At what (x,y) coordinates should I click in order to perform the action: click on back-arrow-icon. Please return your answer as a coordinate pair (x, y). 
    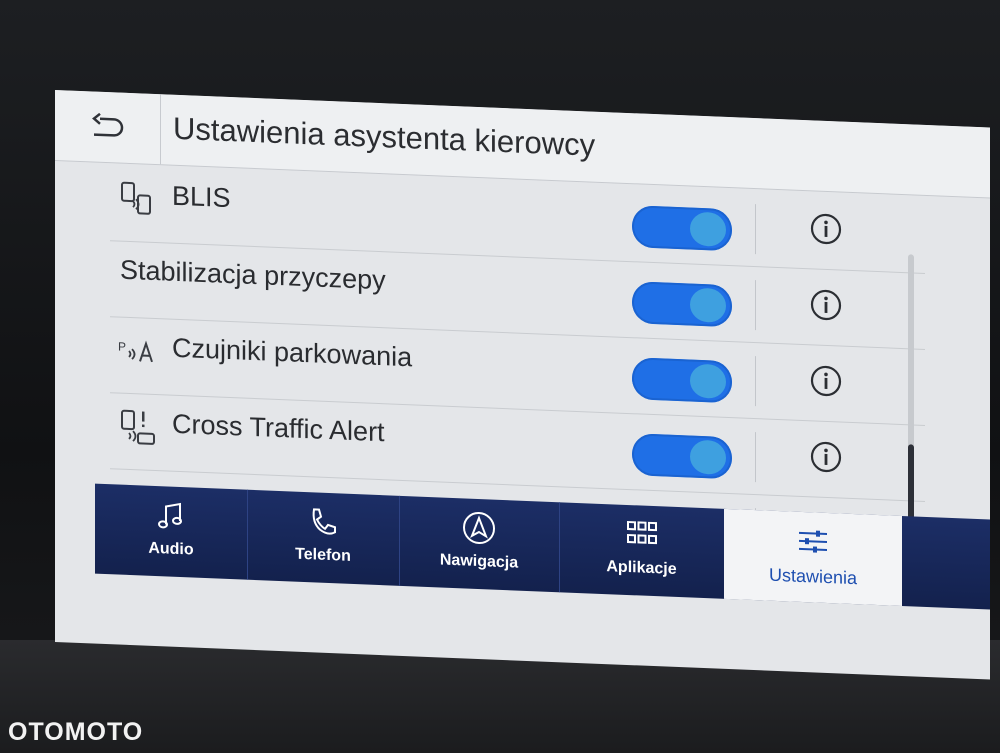
    Looking at the image, I should click on (107, 124).